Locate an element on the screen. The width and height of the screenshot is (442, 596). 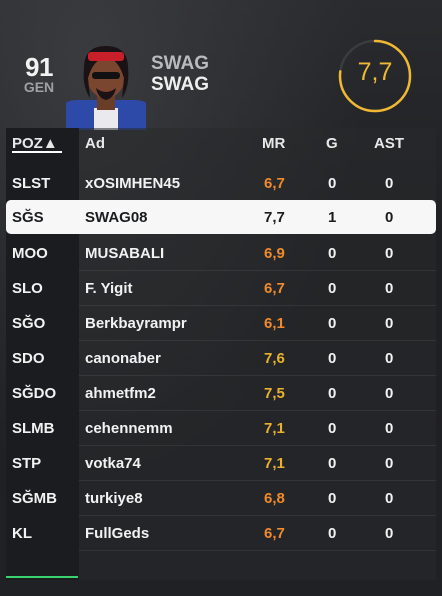
player-row-match-rating: 7,6 is located at coordinates (274, 358).